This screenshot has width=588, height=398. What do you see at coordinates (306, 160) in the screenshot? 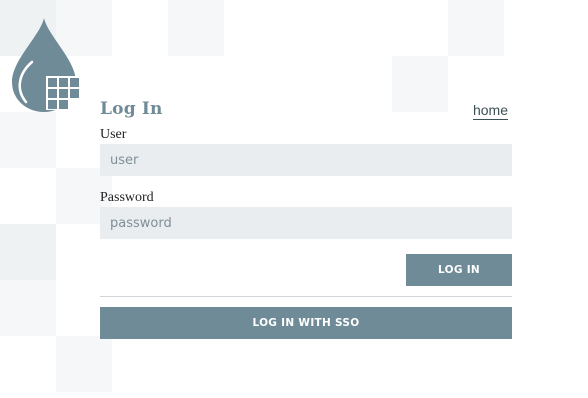
I see `user-input` at bounding box center [306, 160].